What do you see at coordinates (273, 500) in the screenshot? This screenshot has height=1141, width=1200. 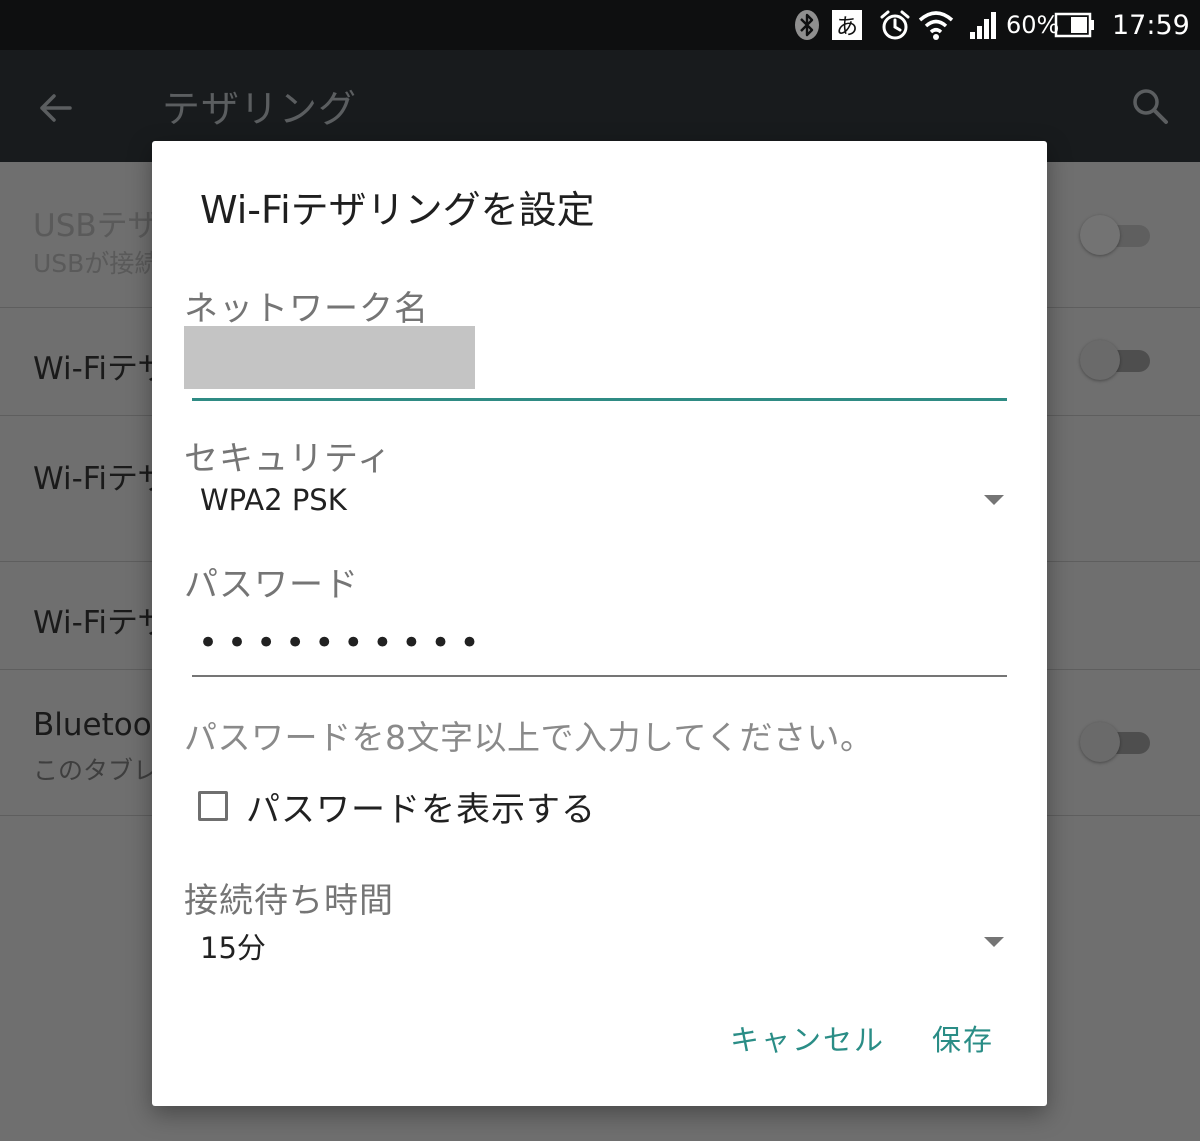 I see `security-select: WPA2 PSK` at bounding box center [273, 500].